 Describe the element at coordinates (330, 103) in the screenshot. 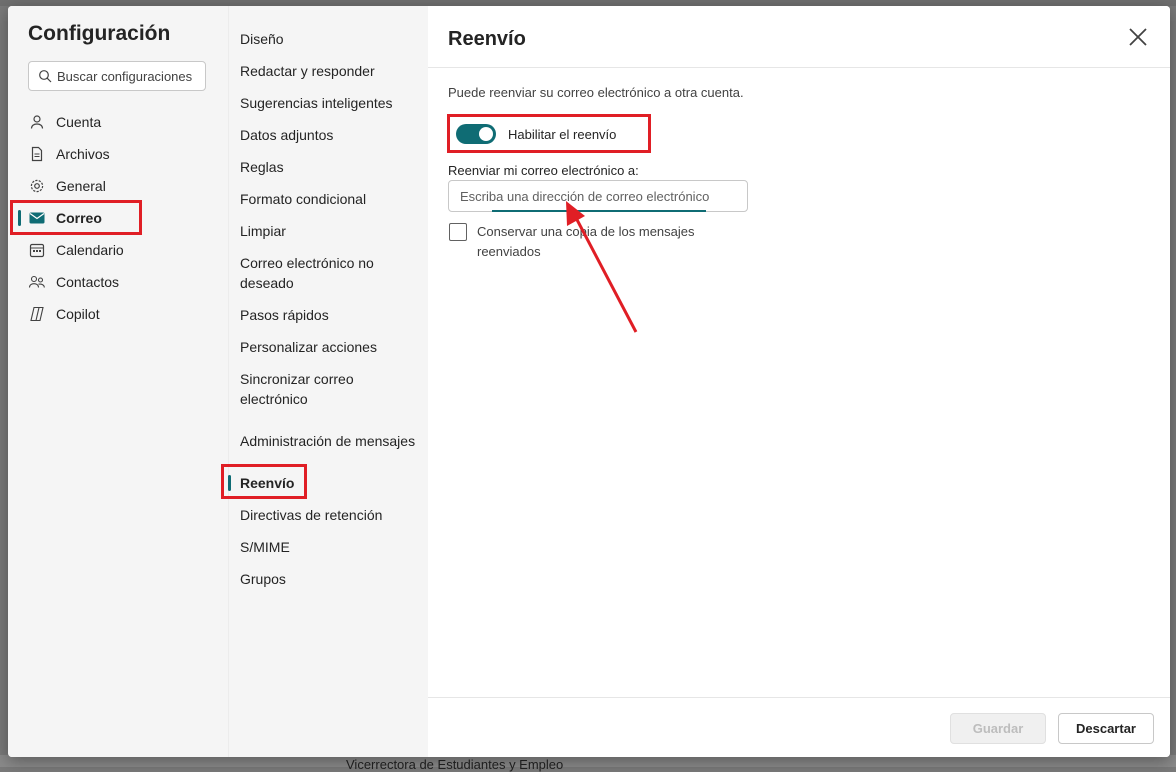

I see `subnav-item-sugerencias: Sugerencias inteligentes` at that location.